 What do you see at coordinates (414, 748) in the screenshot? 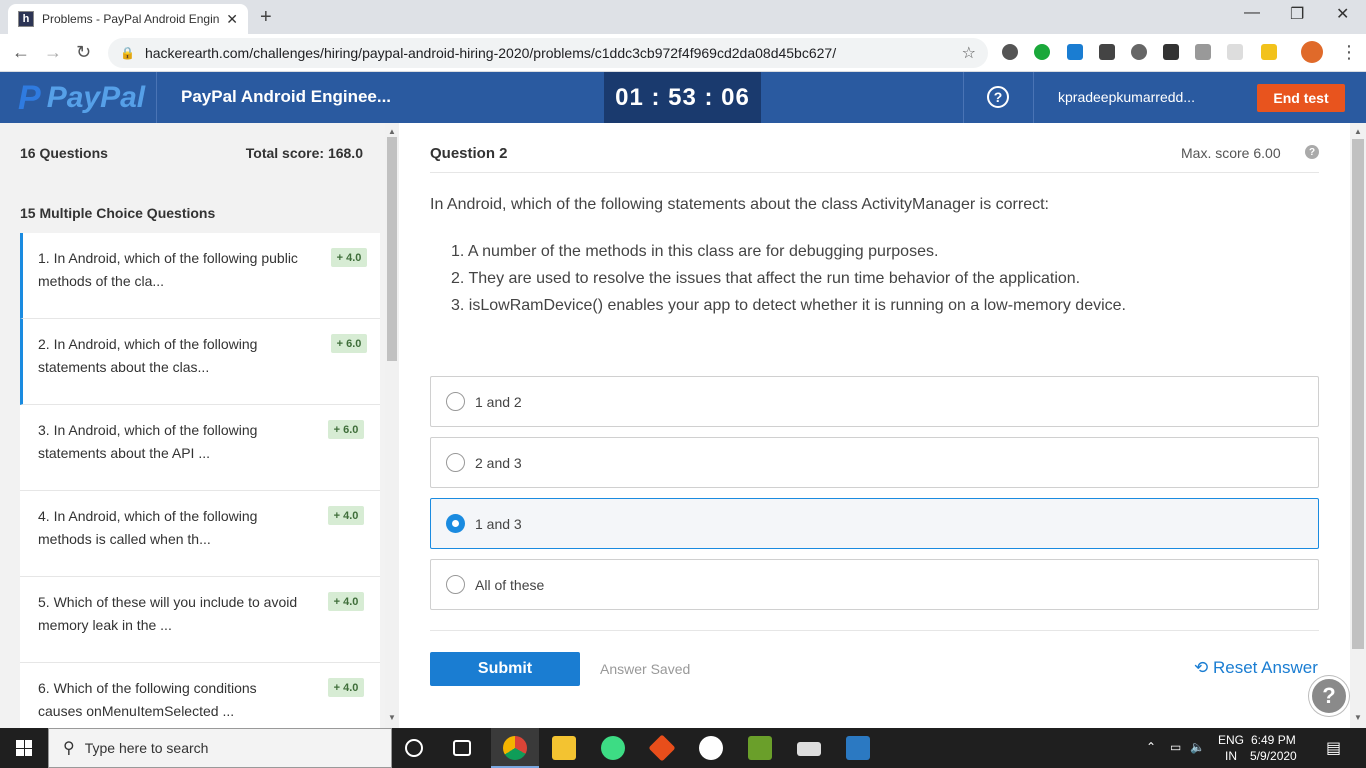
I see `cortana-icon` at bounding box center [414, 748].